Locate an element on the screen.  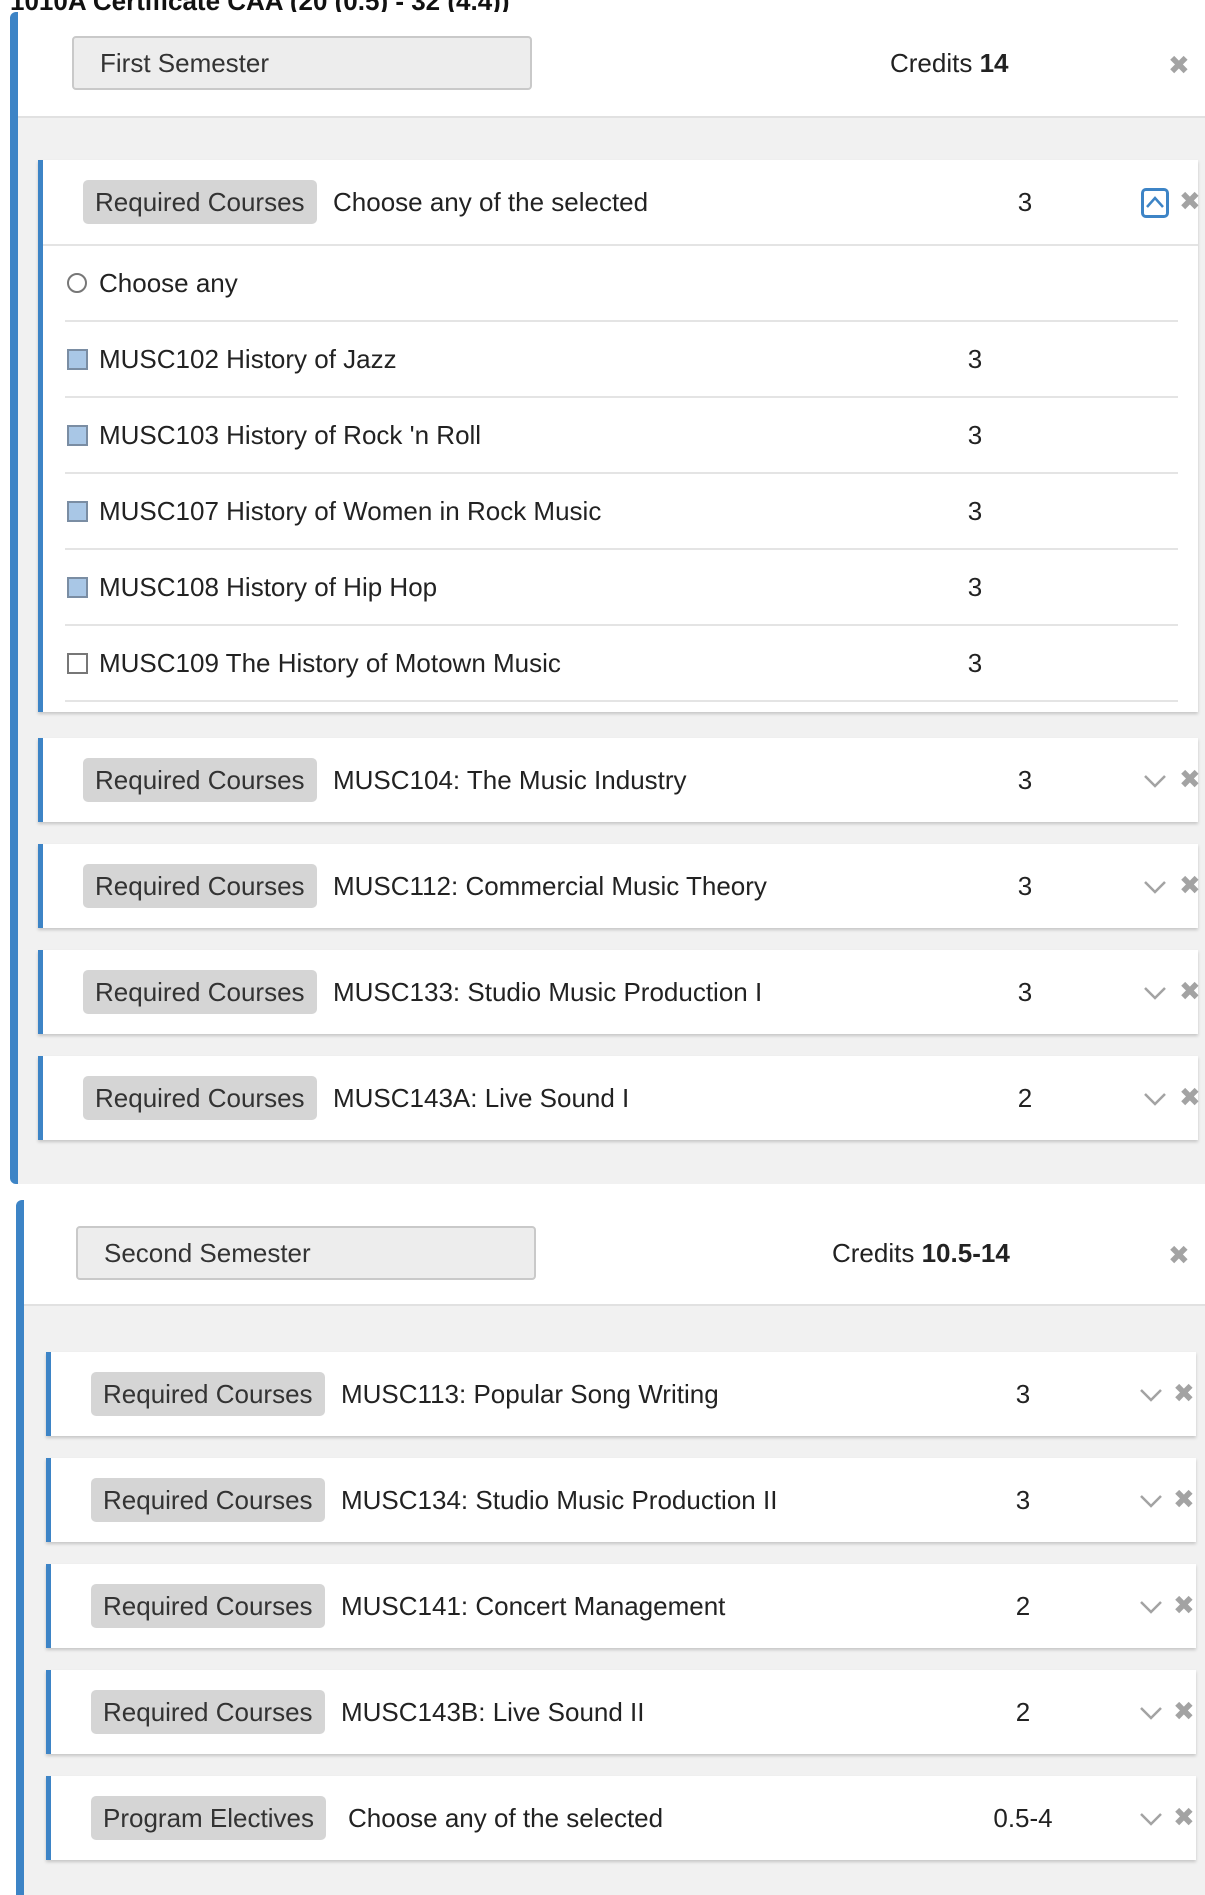
course-option-label: MUSC102 History of Jazz is located at coordinates (248, 359).